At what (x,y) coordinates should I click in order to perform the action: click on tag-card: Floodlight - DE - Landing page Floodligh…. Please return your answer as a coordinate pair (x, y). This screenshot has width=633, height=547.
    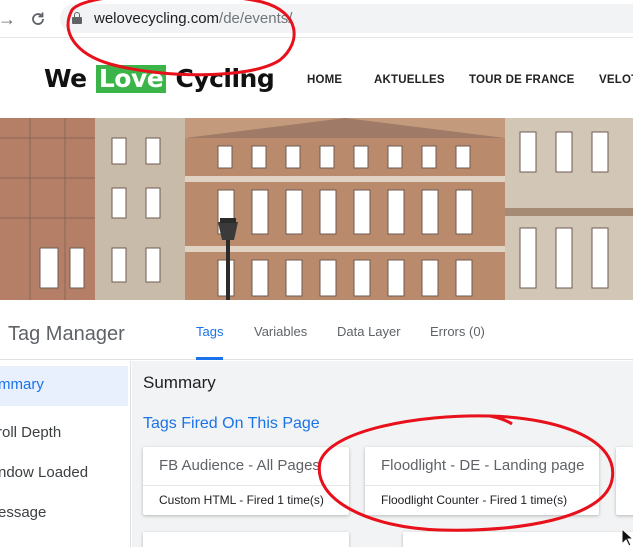
    Looking at the image, I should click on (482, 481).